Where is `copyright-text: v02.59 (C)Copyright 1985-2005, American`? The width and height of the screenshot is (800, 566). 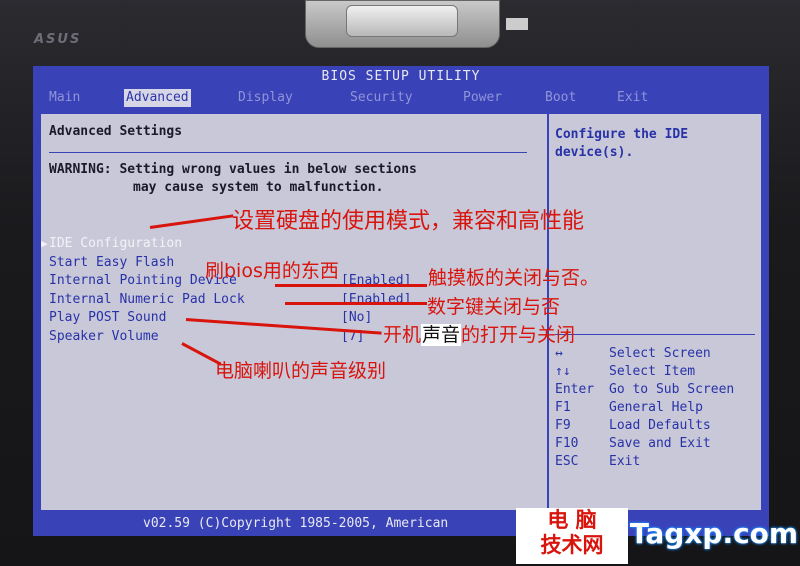
copyright-text: v02.59 (C)Copyright 1985-2005, American is located at coordinates (296, 523).